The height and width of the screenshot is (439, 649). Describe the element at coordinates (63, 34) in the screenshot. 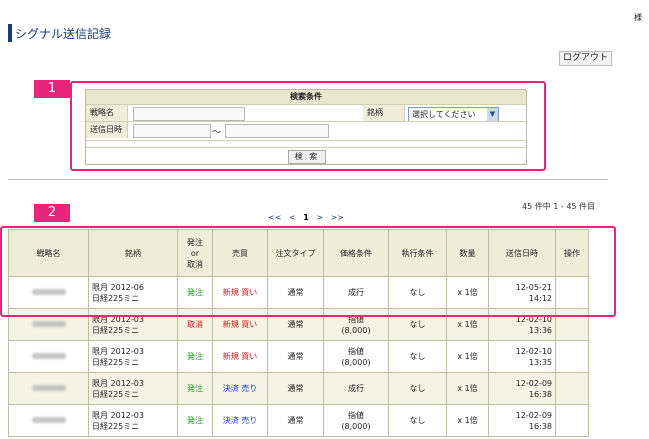

I see `page-title: シグナル送信記録` at that location.